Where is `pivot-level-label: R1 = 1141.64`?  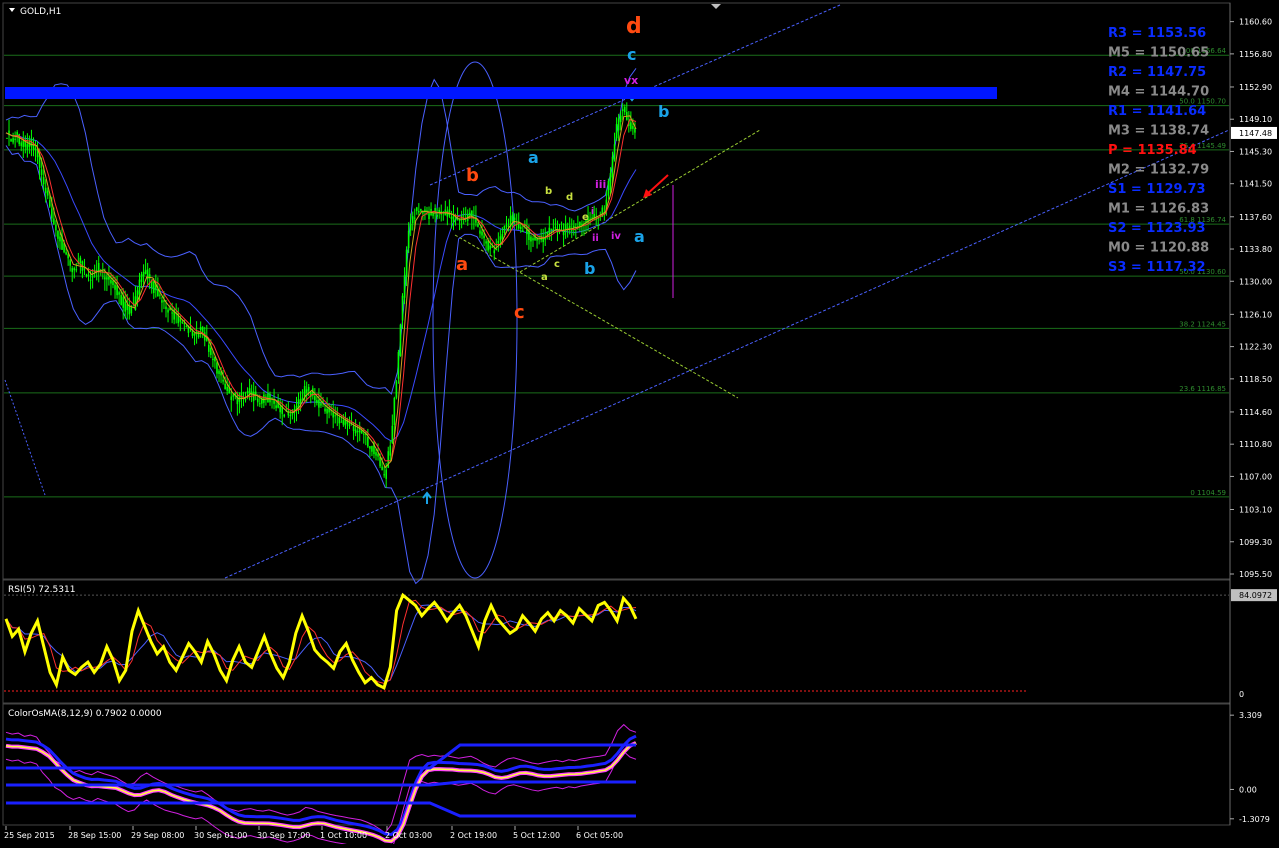
pivot-level-label: R1 = 1141.64 is located at coordinates (1157, 111).